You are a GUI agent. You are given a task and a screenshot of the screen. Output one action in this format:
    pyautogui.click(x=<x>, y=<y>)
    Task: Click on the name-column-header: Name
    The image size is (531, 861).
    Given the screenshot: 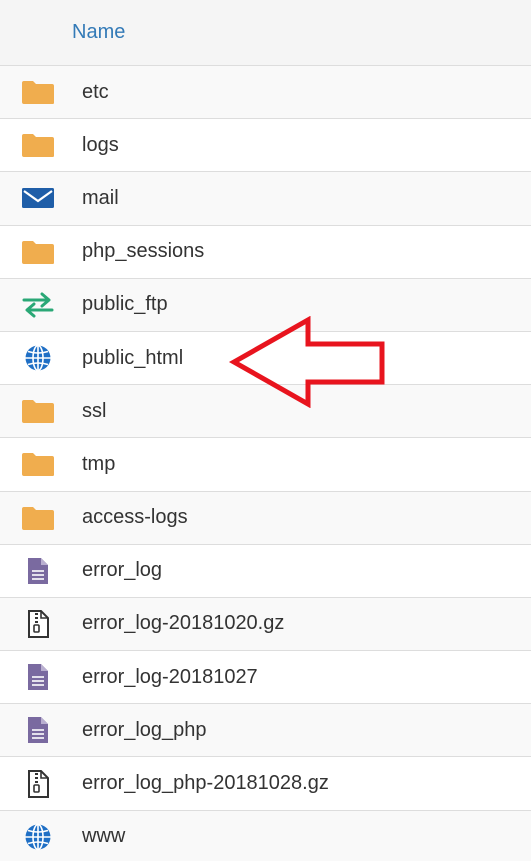 What is the action you would take?
    pyautogui.click(x=98, y=32)
    